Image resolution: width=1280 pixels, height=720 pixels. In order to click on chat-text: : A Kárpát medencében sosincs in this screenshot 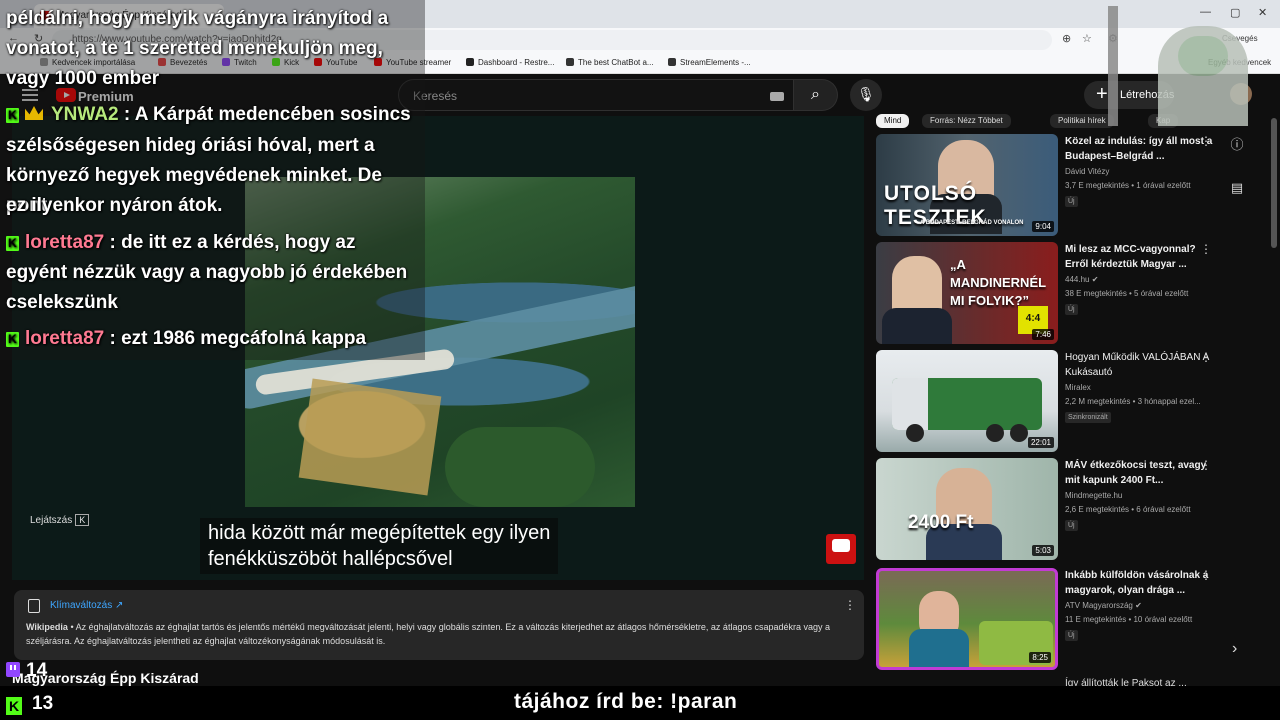, I will do `click(264, 114)`.